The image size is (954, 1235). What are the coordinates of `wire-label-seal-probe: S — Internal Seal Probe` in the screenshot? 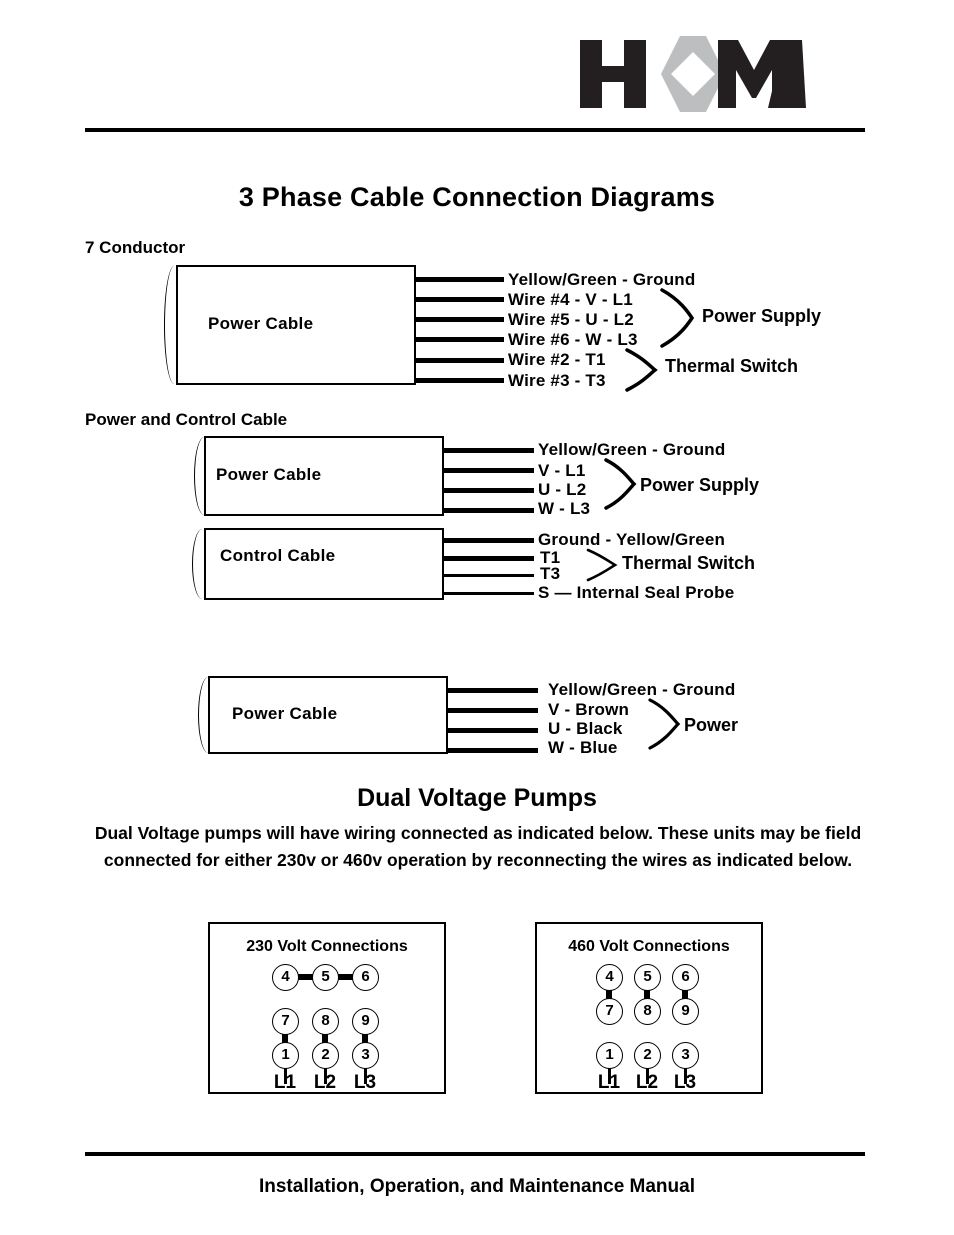 It's located at (636, 592).